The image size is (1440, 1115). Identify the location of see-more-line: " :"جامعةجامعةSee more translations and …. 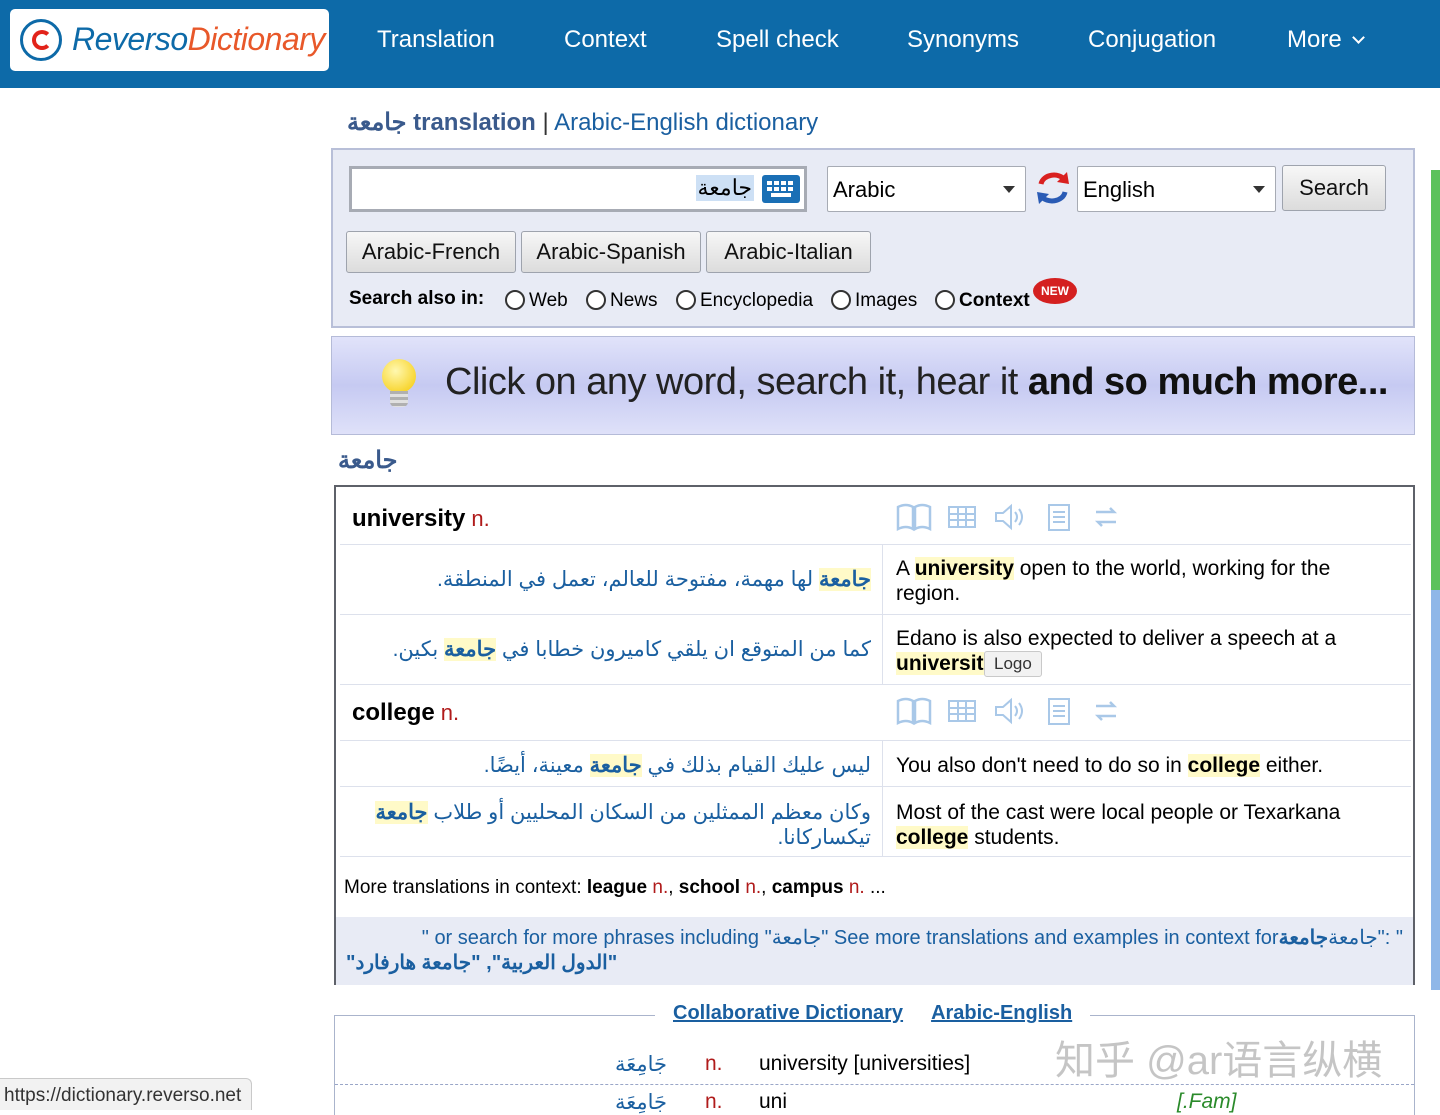
(874, 937).